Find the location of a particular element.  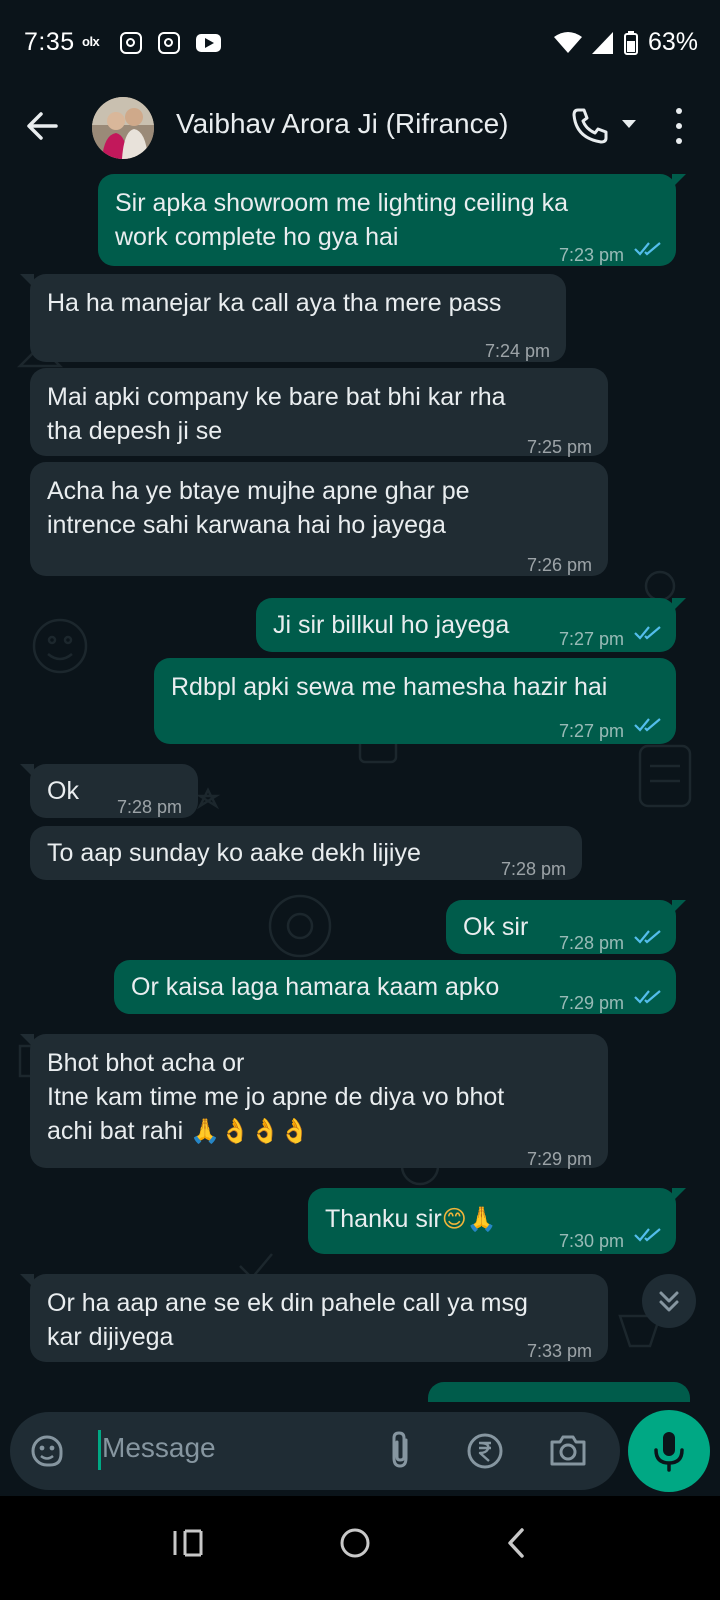

signal-icon is located at coordinates (602, 42).